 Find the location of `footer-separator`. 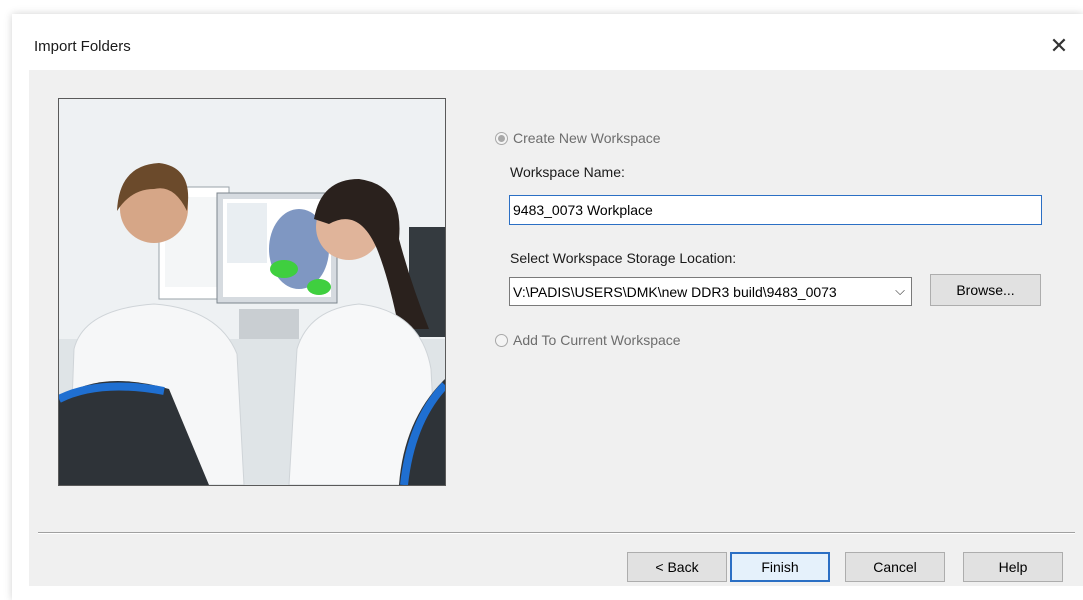

footer-separator is located at coordinates (556, 533).